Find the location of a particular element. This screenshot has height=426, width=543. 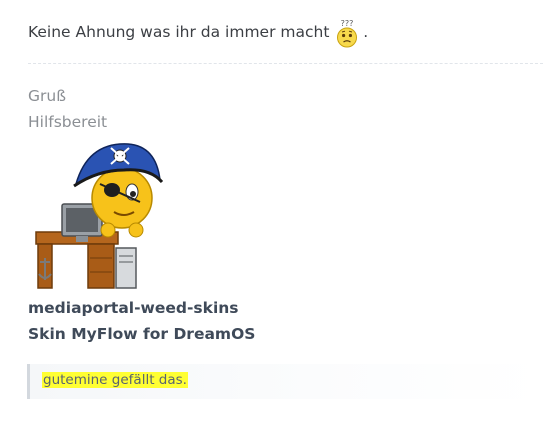

liker-user-link: gutemine is located at coordinates (75, 380).